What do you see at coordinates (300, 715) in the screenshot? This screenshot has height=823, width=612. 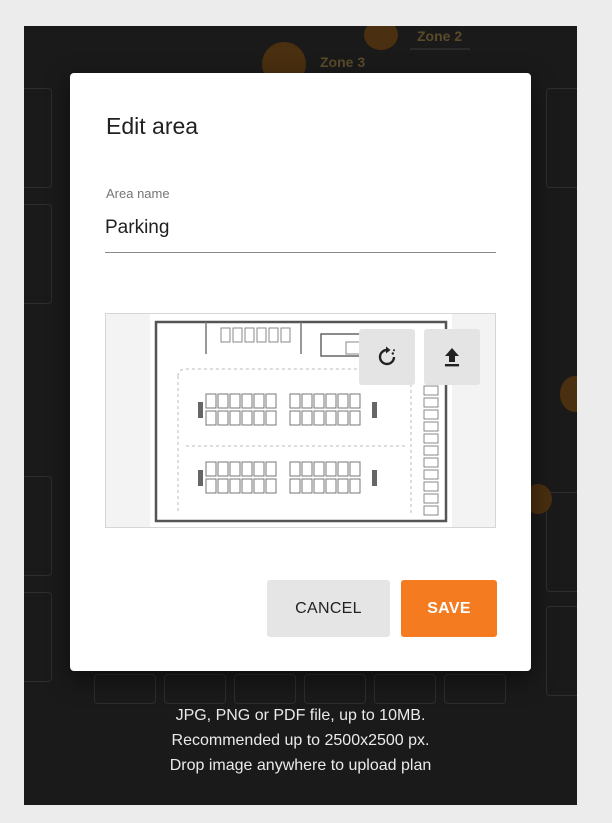 I see `upload-info-formats: JPG, PNG or PDF file, up to 10MB.` at bounding box center [300, 715].